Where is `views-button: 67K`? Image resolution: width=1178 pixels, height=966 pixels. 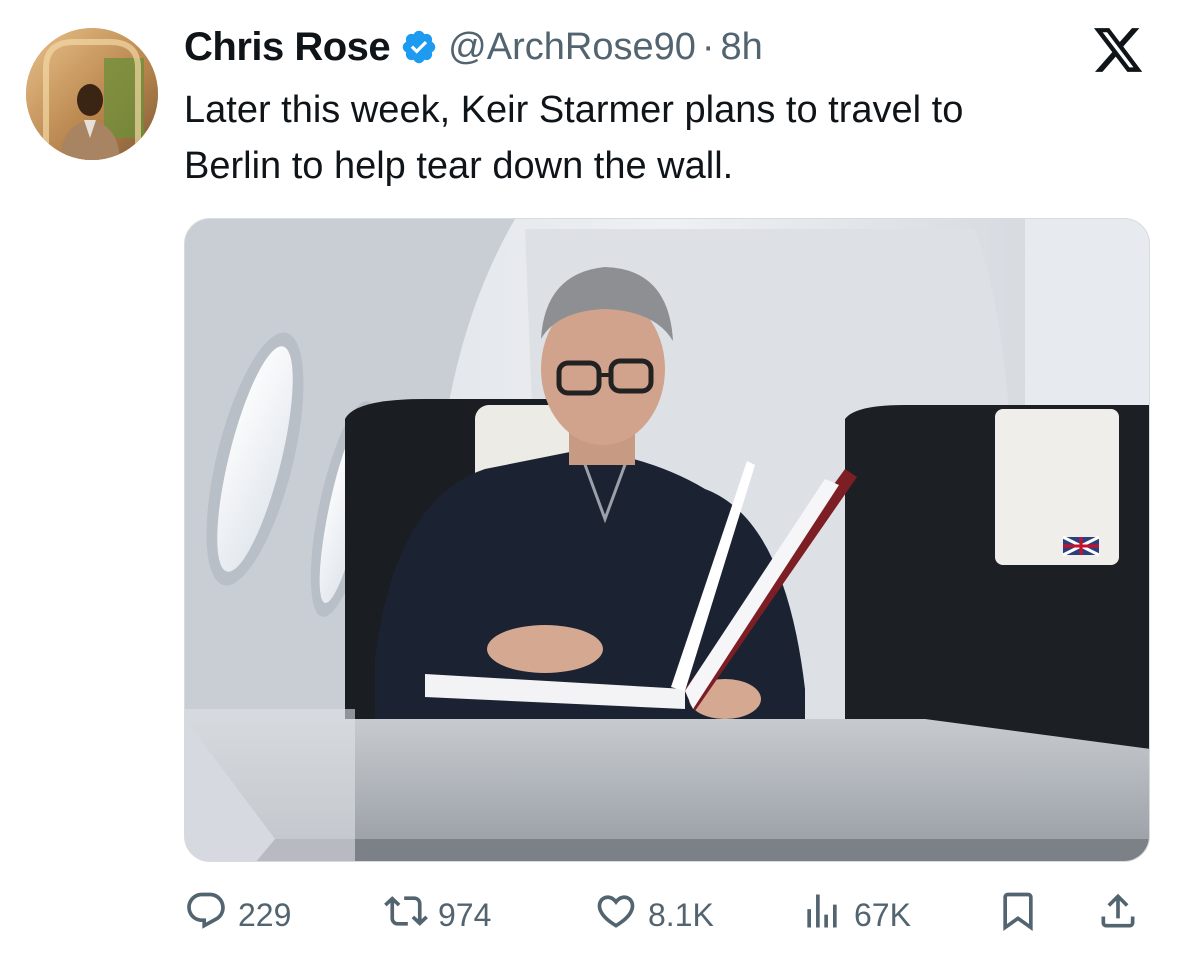 views-button: 67K is located at coordinates (855, 915).